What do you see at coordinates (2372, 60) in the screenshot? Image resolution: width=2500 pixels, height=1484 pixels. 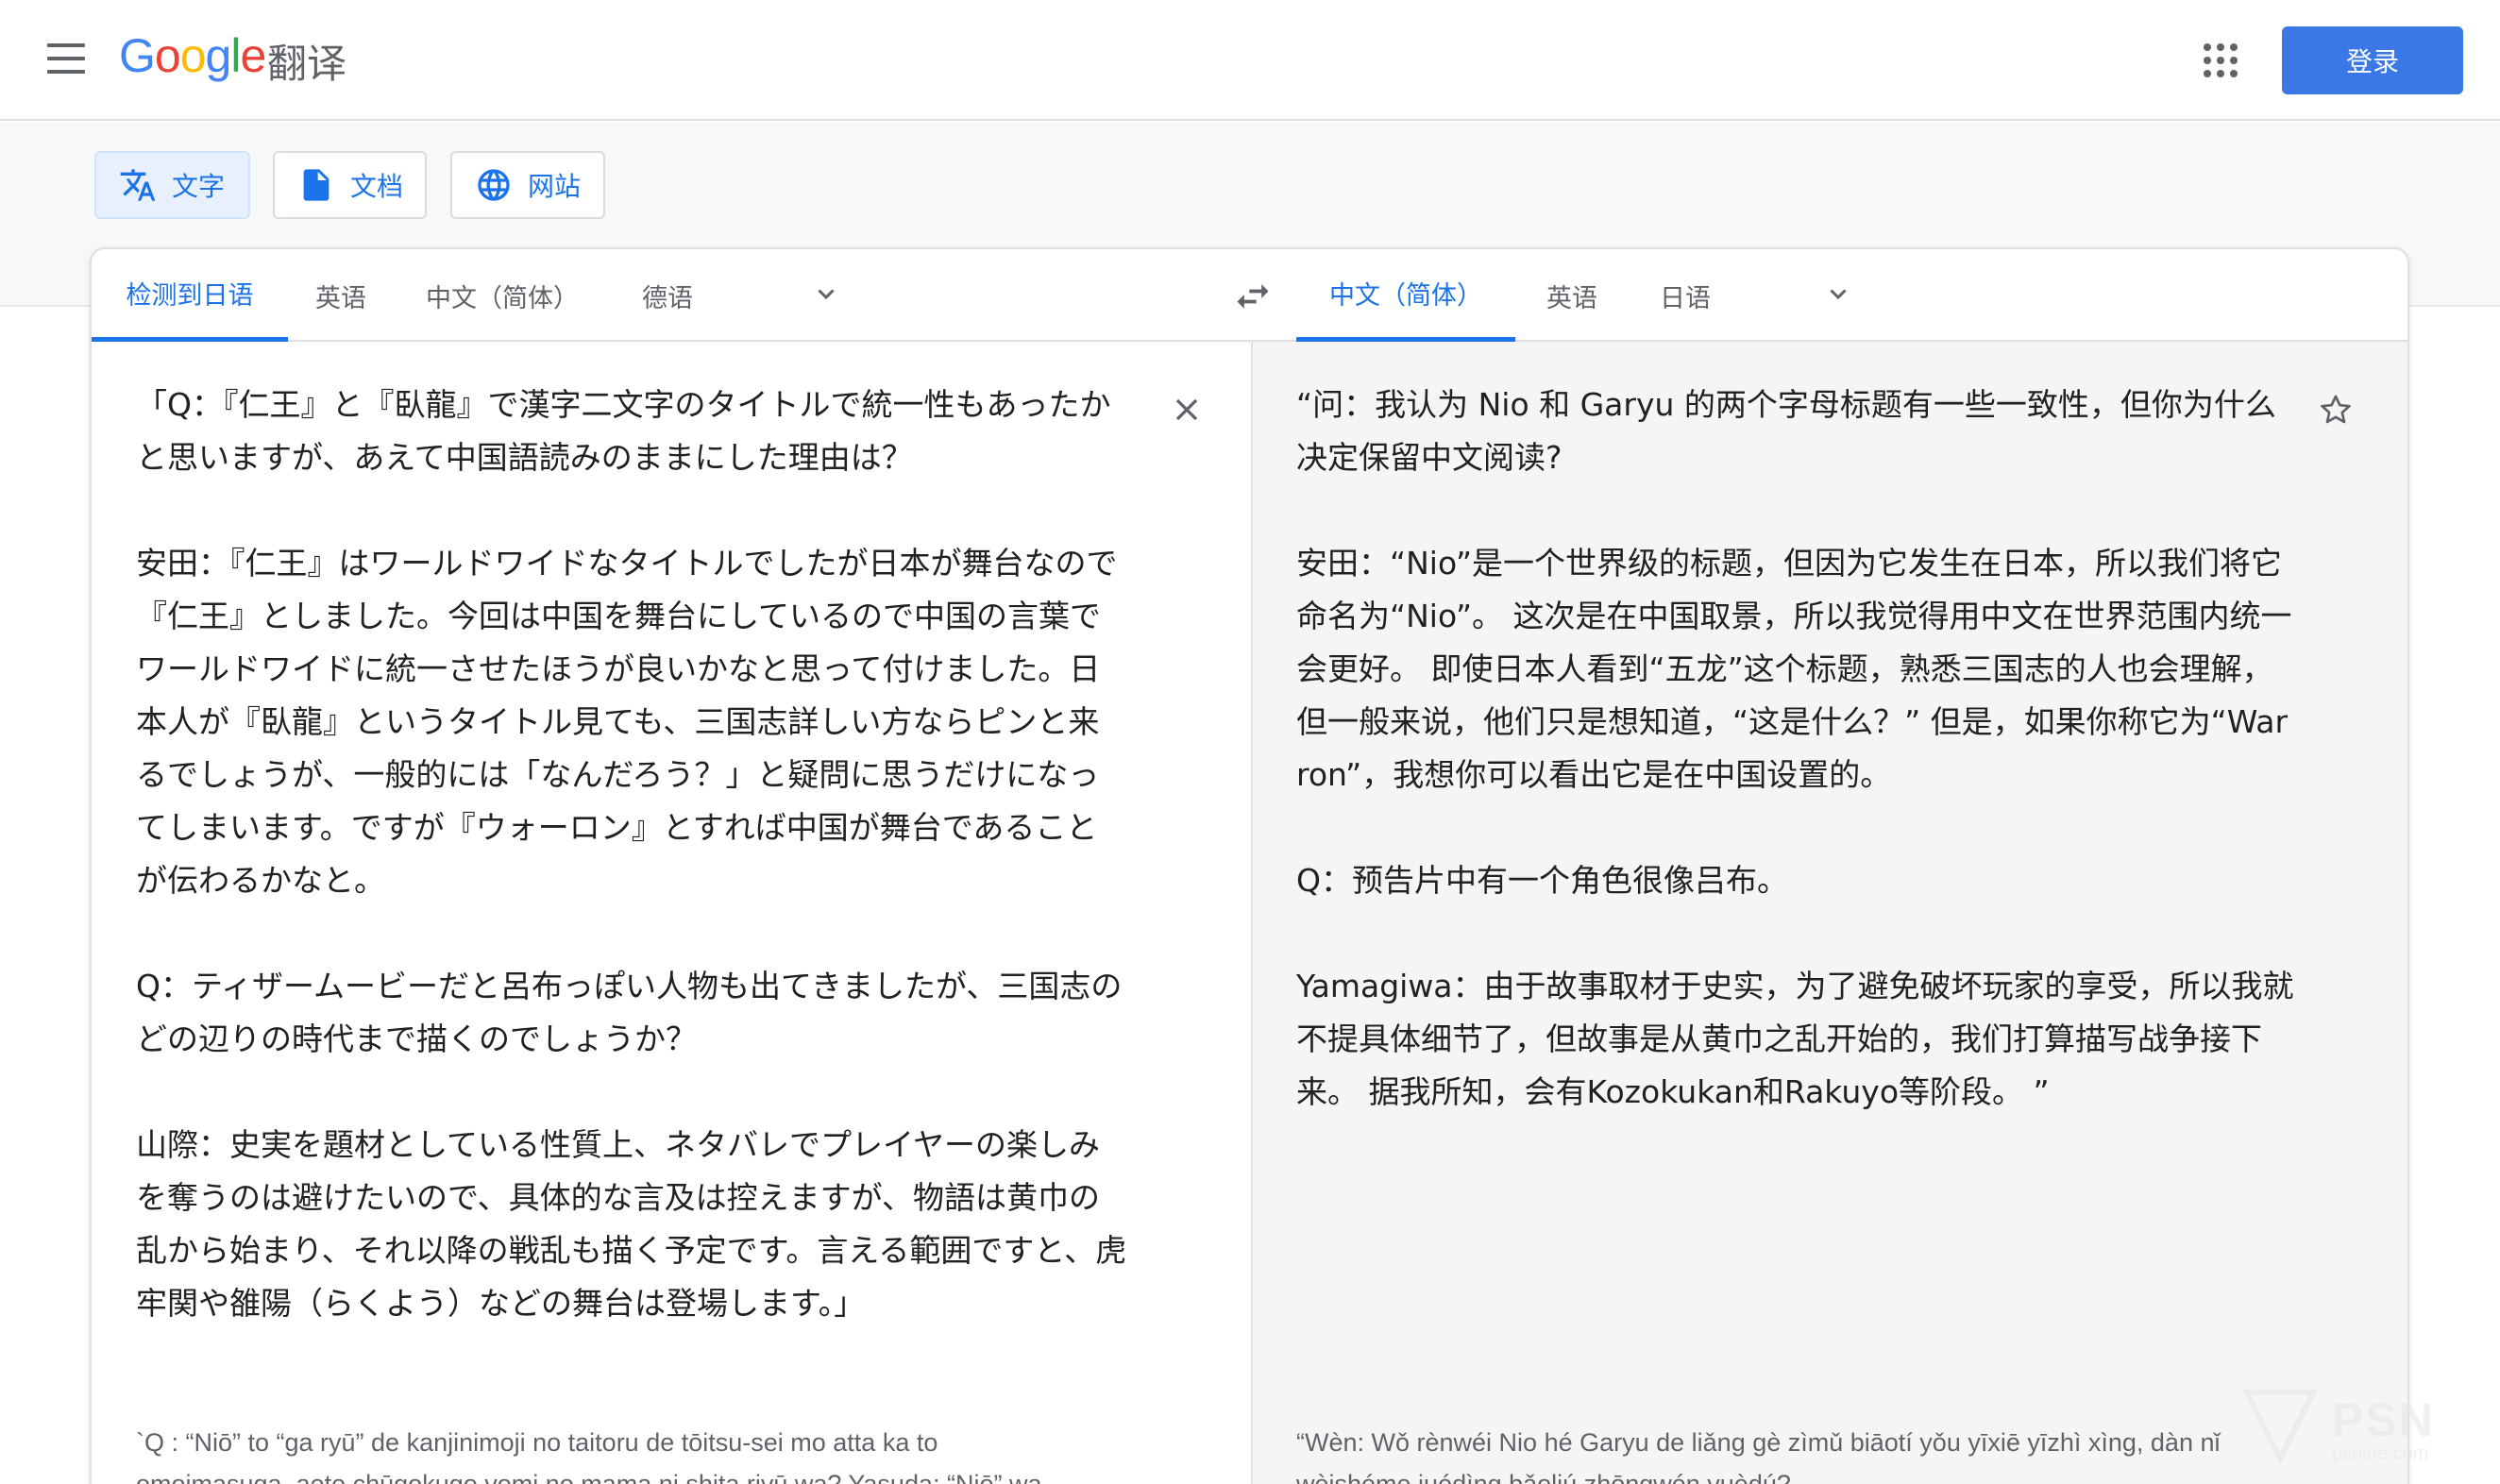 I see `login-button: 登录` at bounding box center [2372, 60].